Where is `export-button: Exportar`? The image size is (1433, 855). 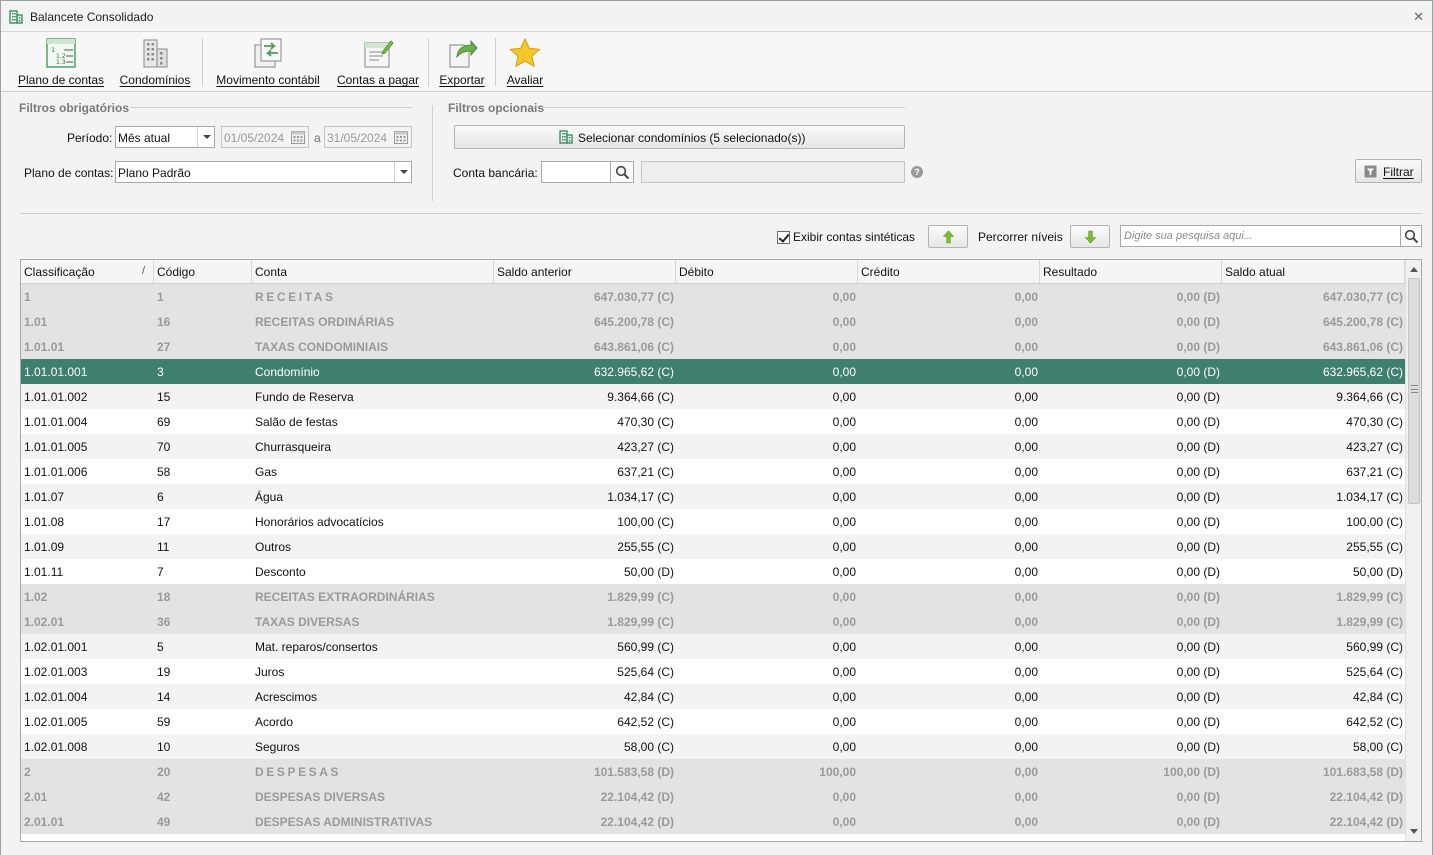 export-button: Exportar is located at coordinates (462, 62).